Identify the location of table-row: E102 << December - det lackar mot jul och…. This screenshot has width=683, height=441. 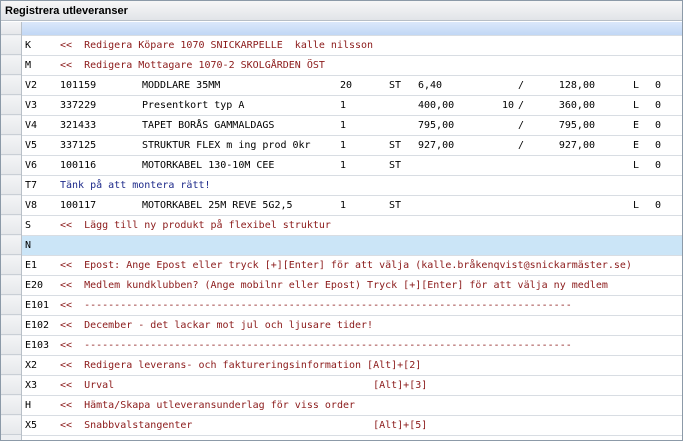
(341, 326).